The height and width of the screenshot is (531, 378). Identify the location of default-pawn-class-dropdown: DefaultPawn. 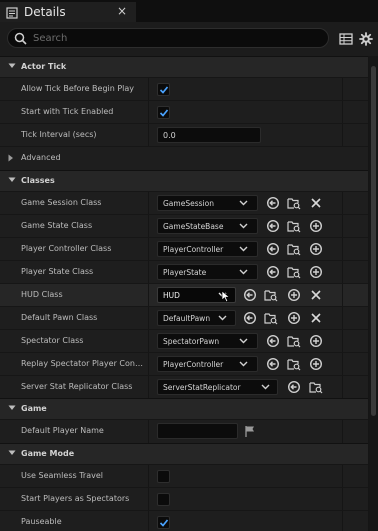
(196, 318).